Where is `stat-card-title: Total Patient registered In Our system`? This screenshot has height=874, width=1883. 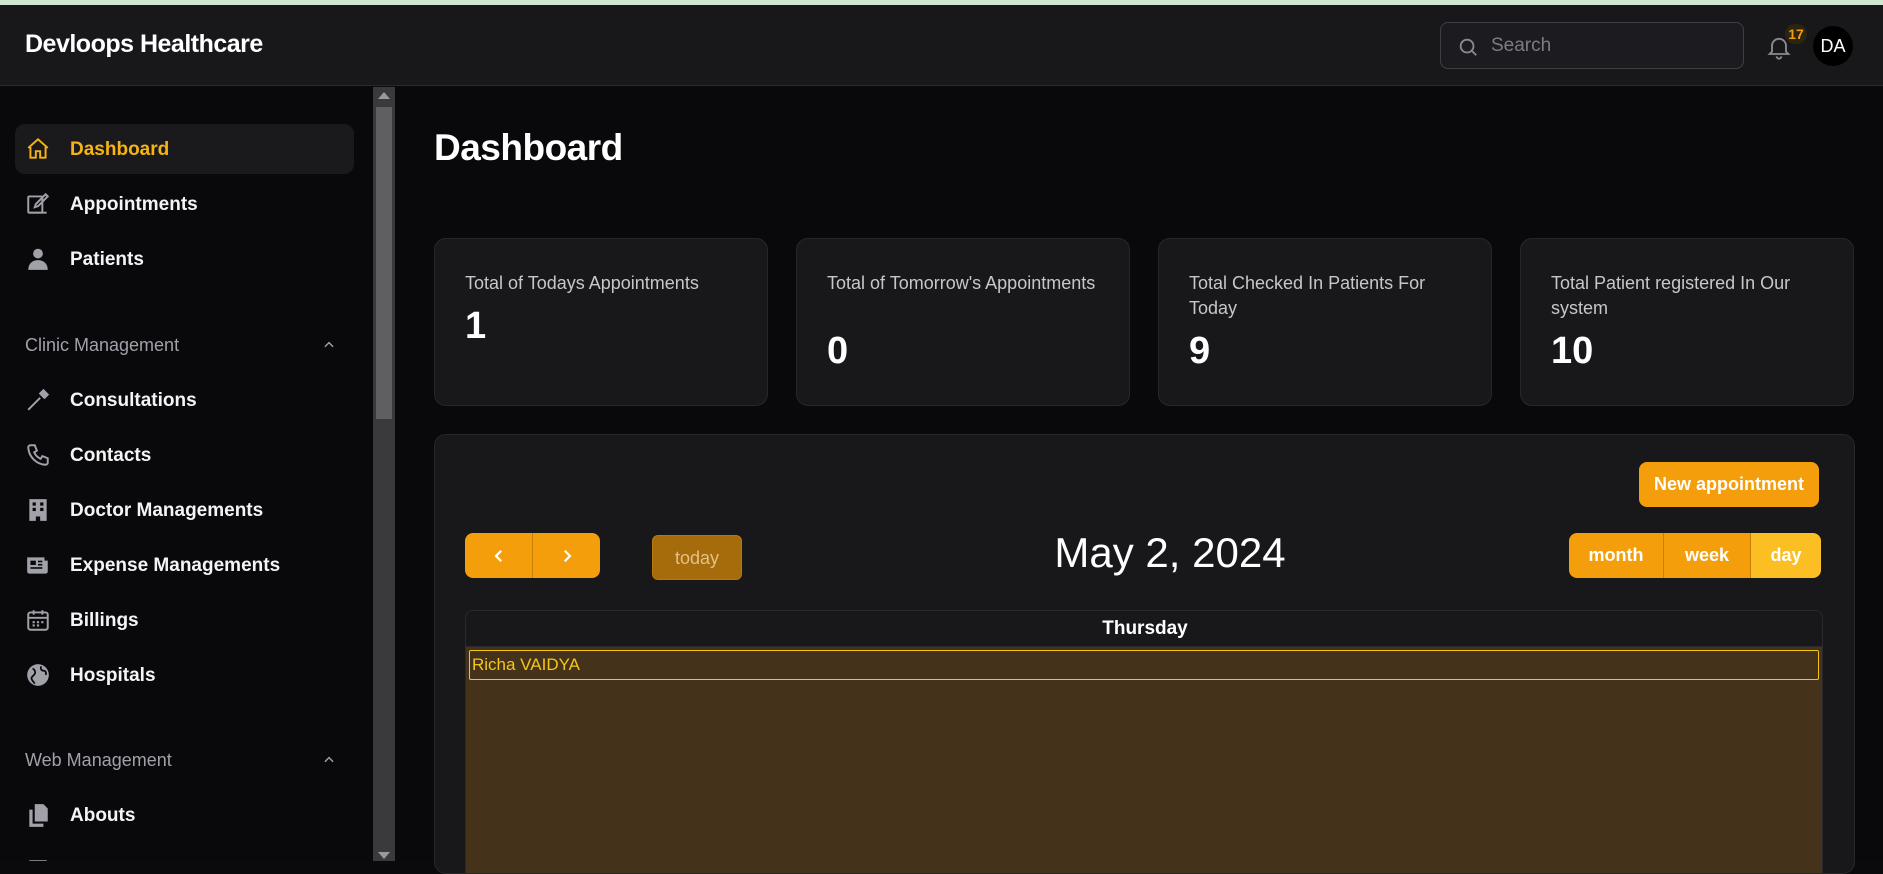
stat-card-title: Total Patient registered In Our system is located at coordinates (1671, 295).